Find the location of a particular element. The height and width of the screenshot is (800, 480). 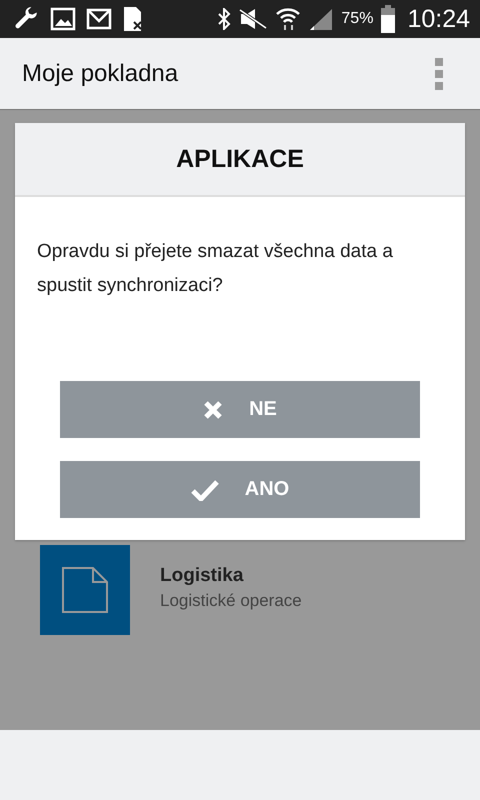

image-icon is located at coordinates (63, 19).